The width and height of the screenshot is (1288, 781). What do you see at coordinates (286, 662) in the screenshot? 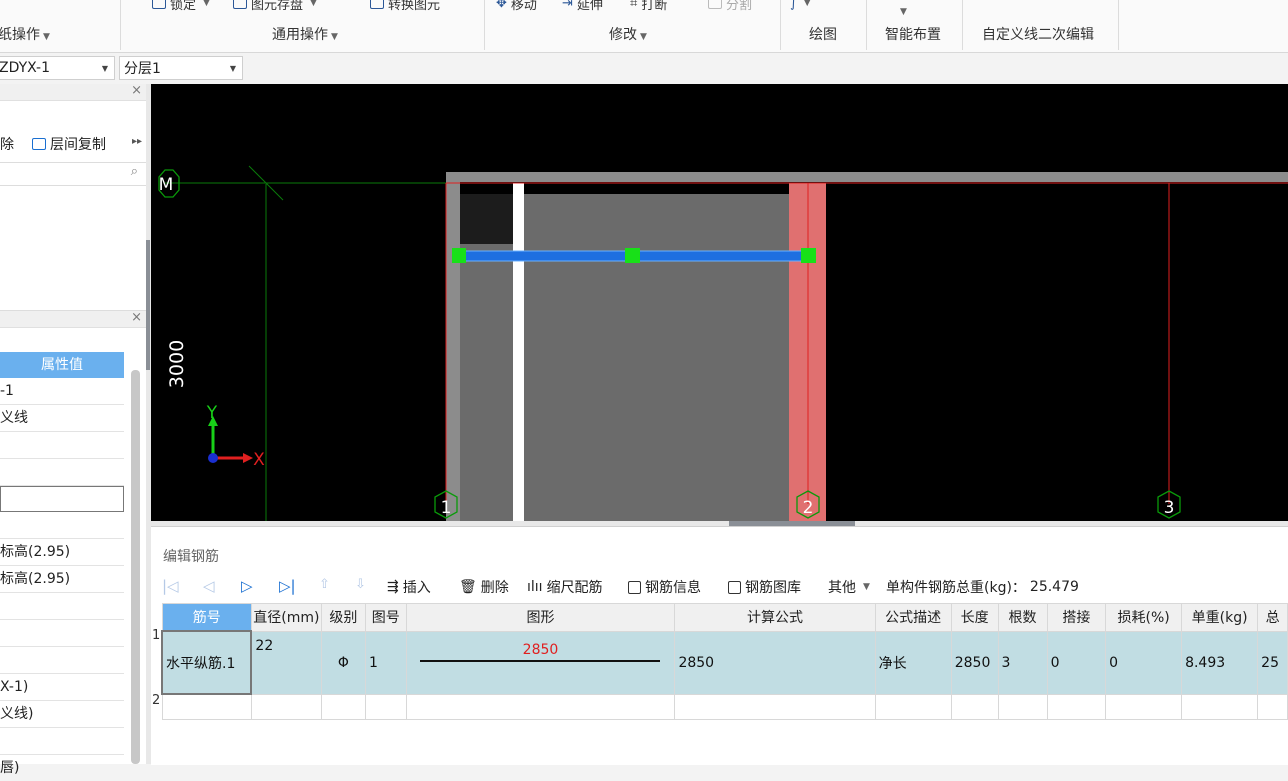
I see `diameter-cell: 22` at bounding box center [286, 662].